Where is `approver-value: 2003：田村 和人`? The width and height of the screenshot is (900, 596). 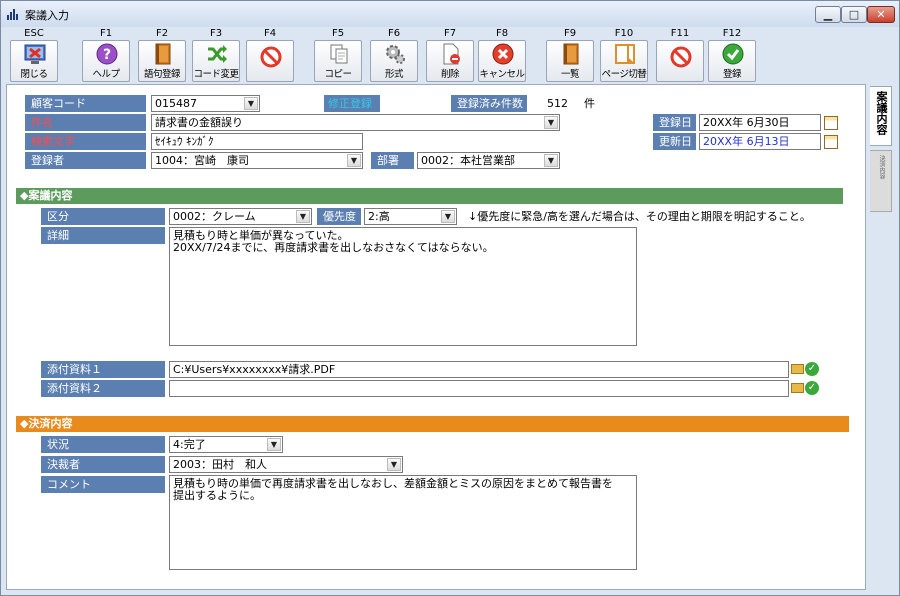
approver-value: 2003：田村 和人 is located at coordinates (220, 464).